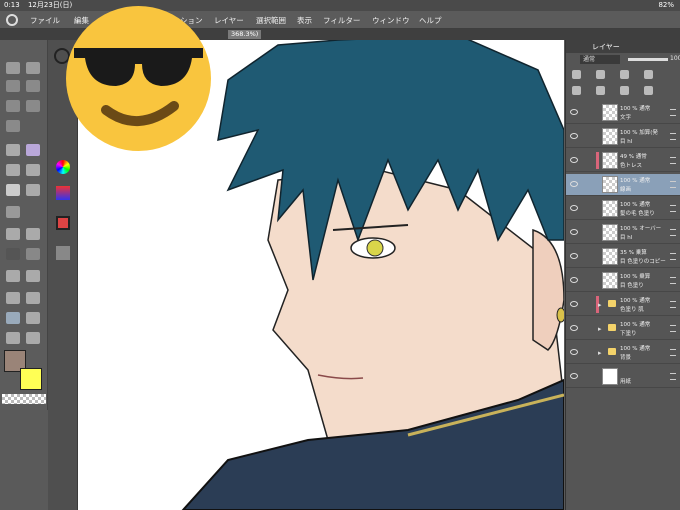 The image size is (680, 510). I want to click on blend-mode-select: 通常, so click(600, 59).